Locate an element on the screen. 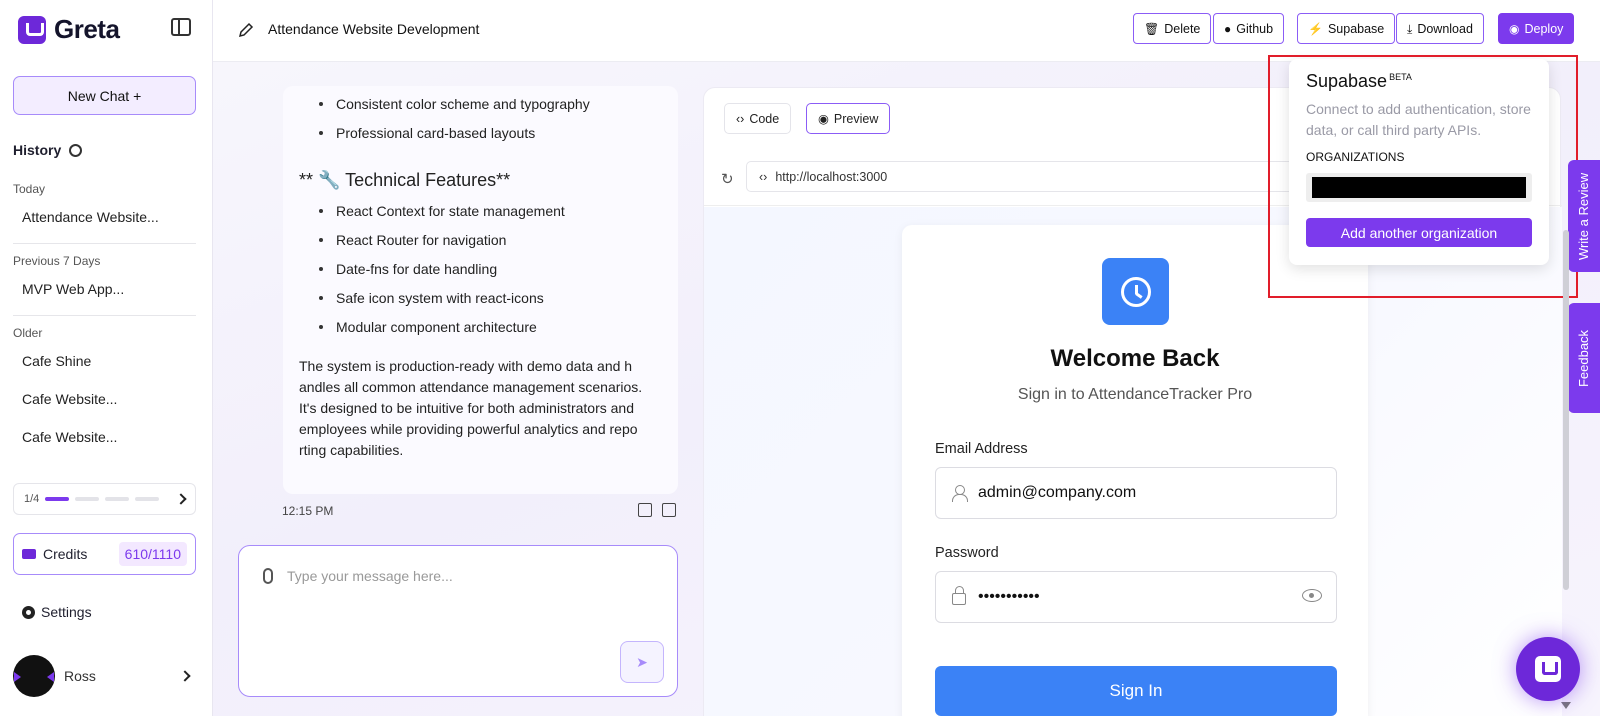 This screenshot has height=716, width=1600. list-item: Consistent color scheme and typography is located at coordinates (490, 108).